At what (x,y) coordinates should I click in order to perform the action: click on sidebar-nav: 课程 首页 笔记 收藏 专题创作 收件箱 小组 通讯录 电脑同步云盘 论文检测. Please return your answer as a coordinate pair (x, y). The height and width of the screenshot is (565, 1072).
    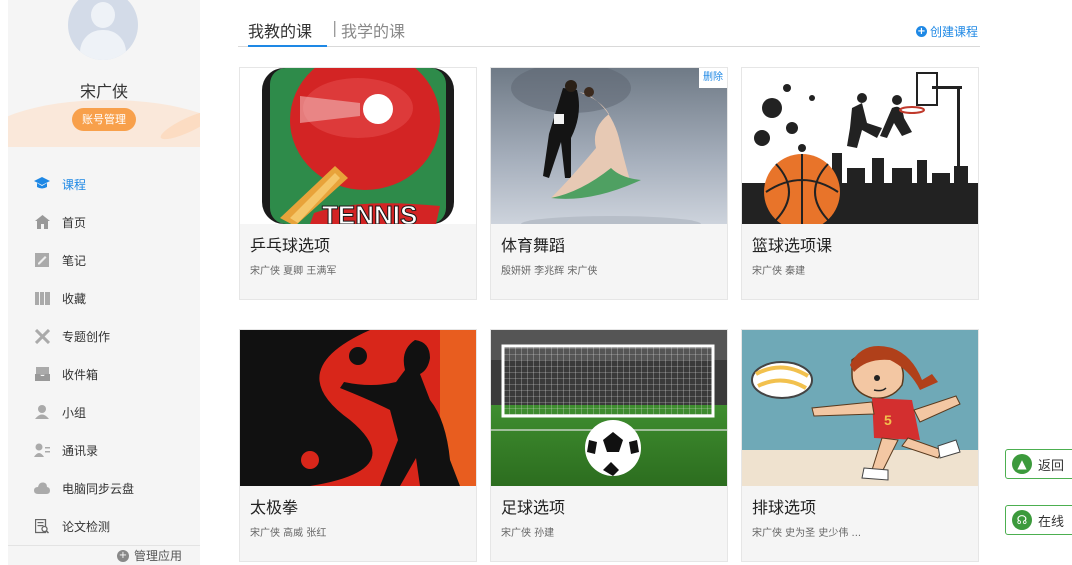
    Looking at the image, I should click on (104, 355).